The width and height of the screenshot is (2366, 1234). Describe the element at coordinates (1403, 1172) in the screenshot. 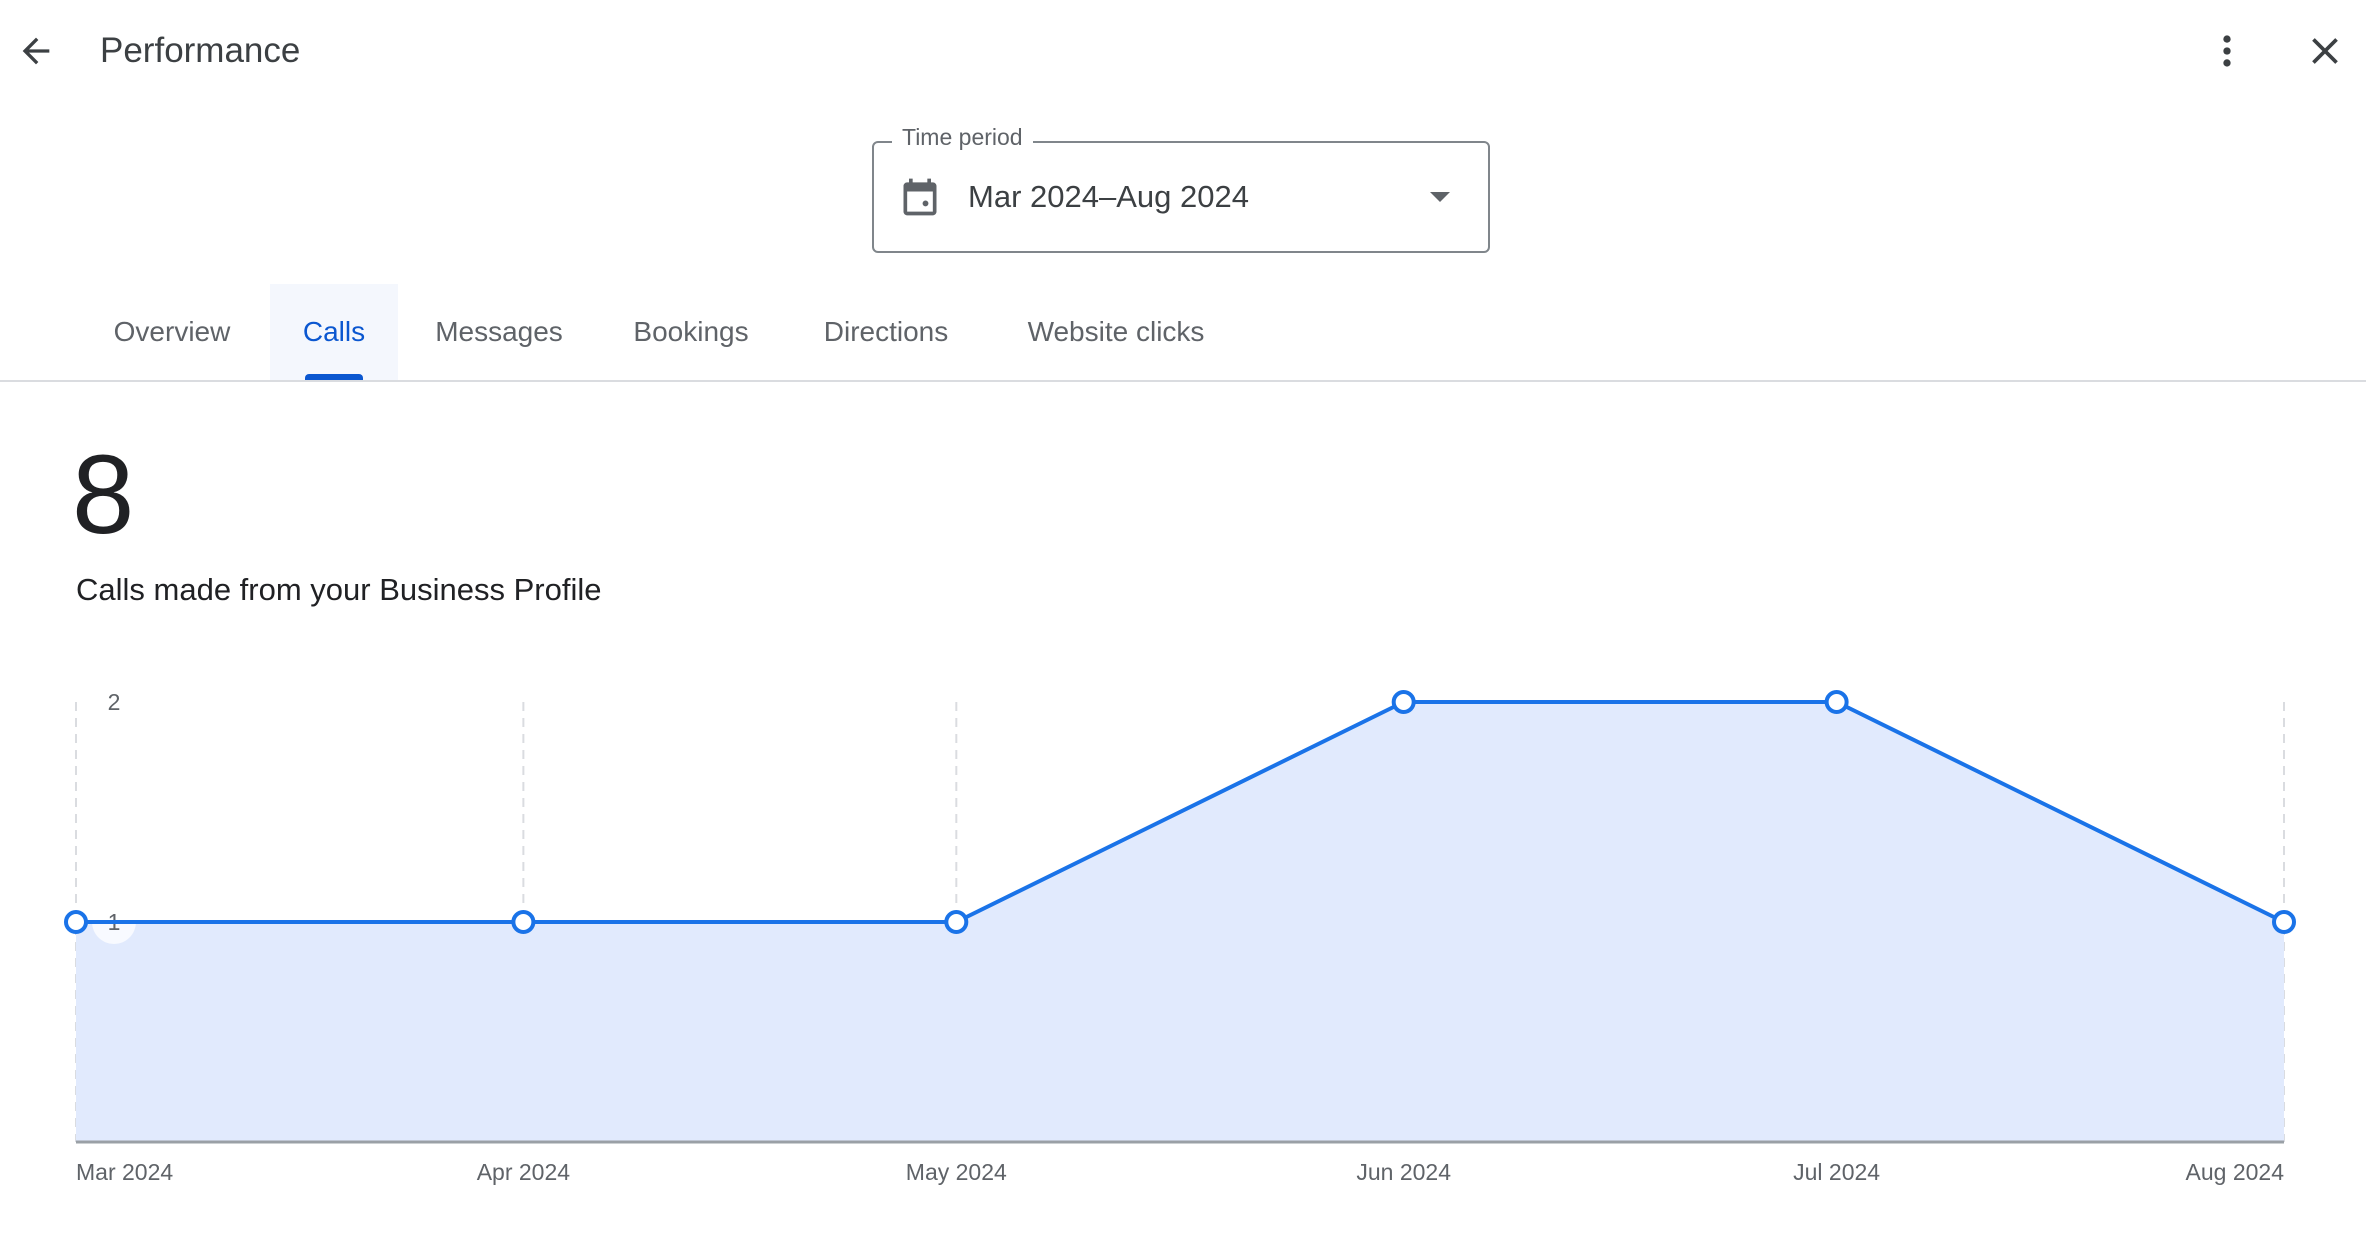

I see `x-tick-label: Jun 2024` at that location.